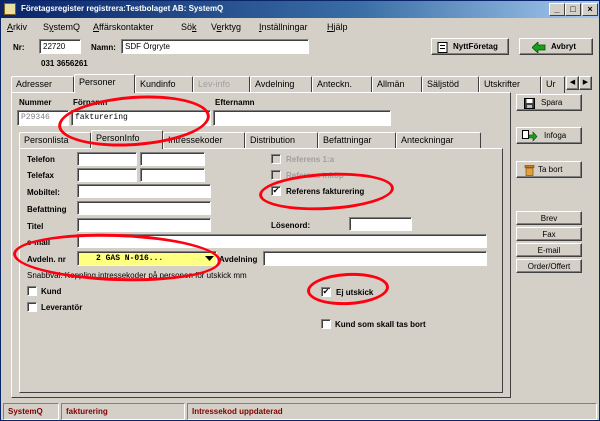  Describe the element at coordinates (315, 175) in the screenshot. I see `referens-inkop-label: Referens inköp` at that location.